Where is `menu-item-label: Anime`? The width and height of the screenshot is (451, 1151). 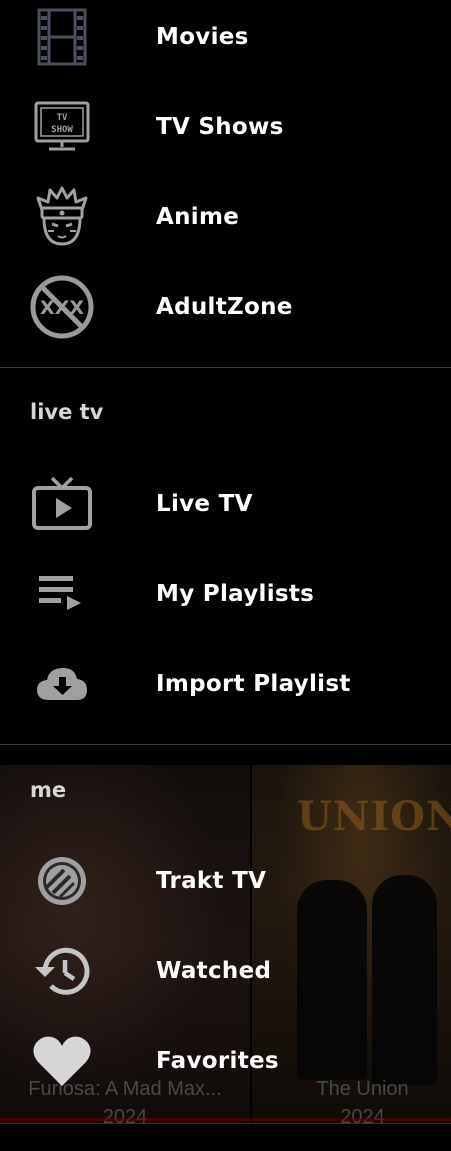 menu-item-label: Anime is located at coordinates (198, 217).